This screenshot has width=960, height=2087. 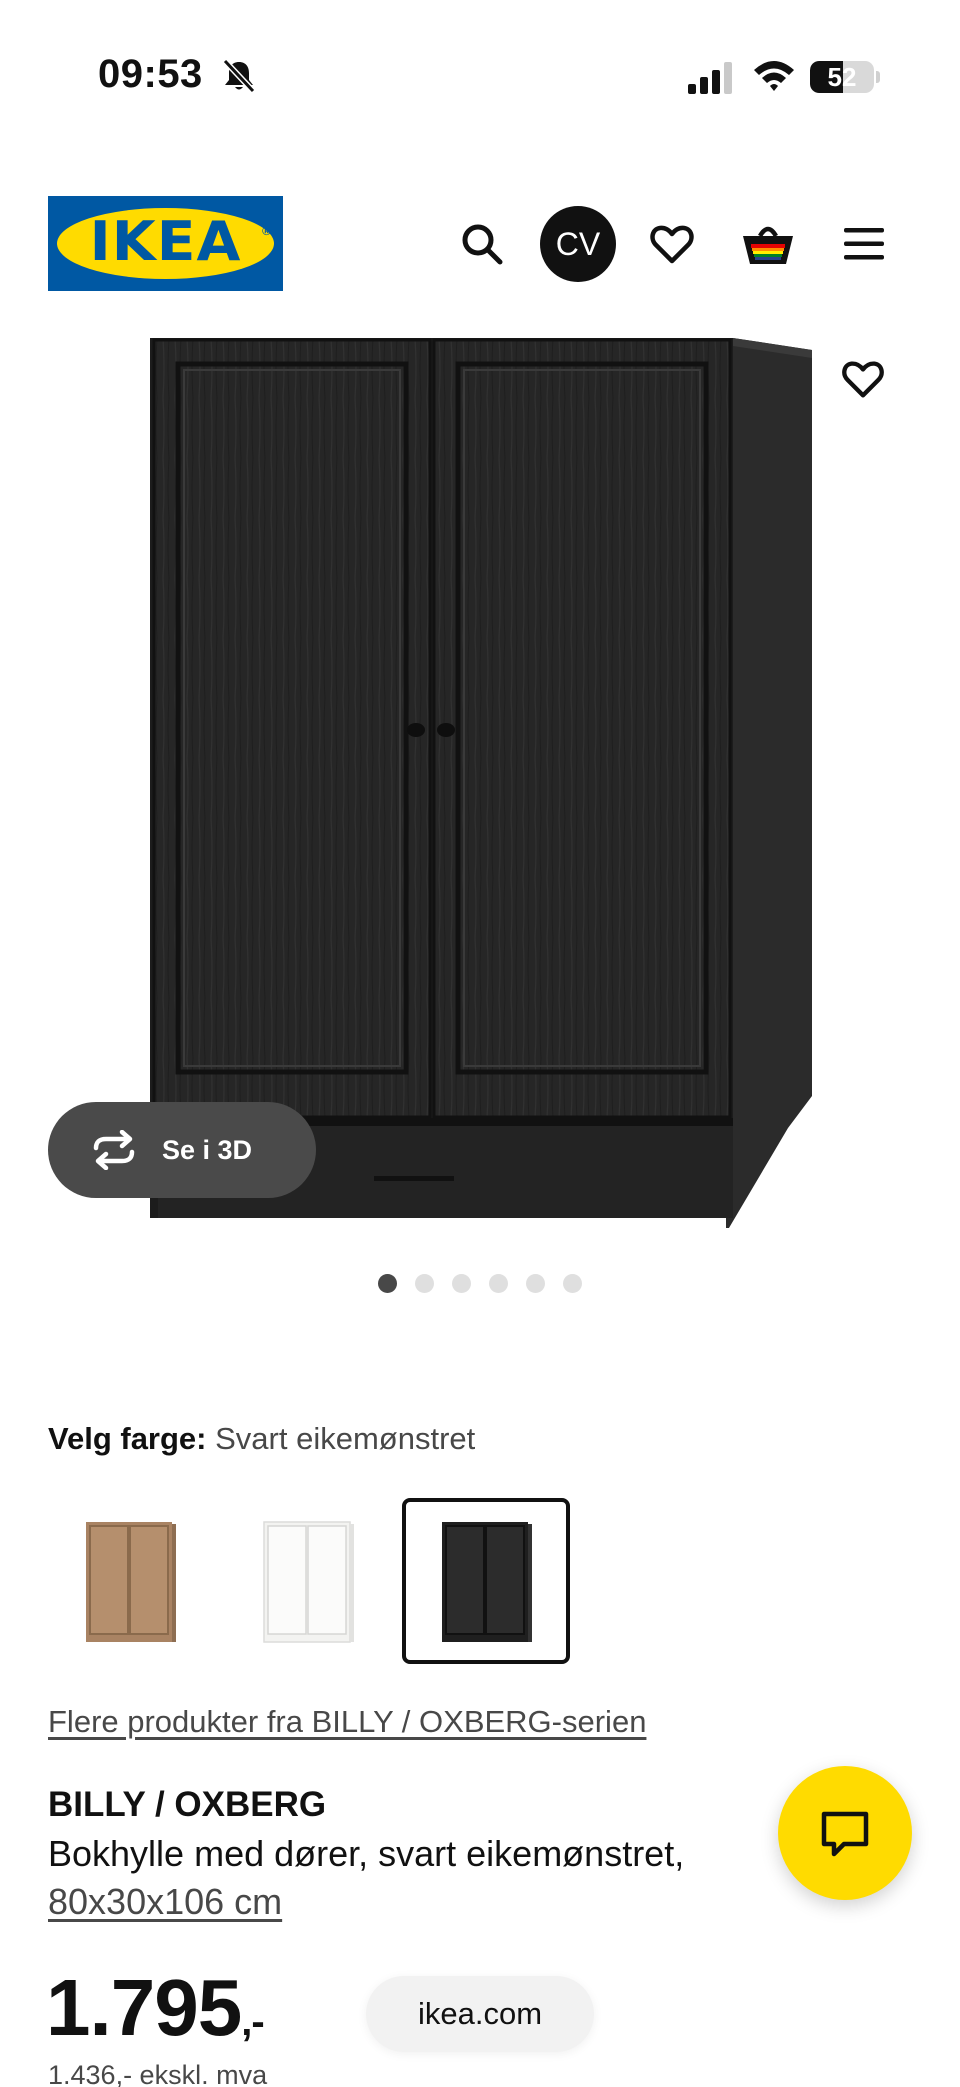 I want to click on color-selection: Velg farge: Svart eikemønstret, so click(x=261, y=1439).